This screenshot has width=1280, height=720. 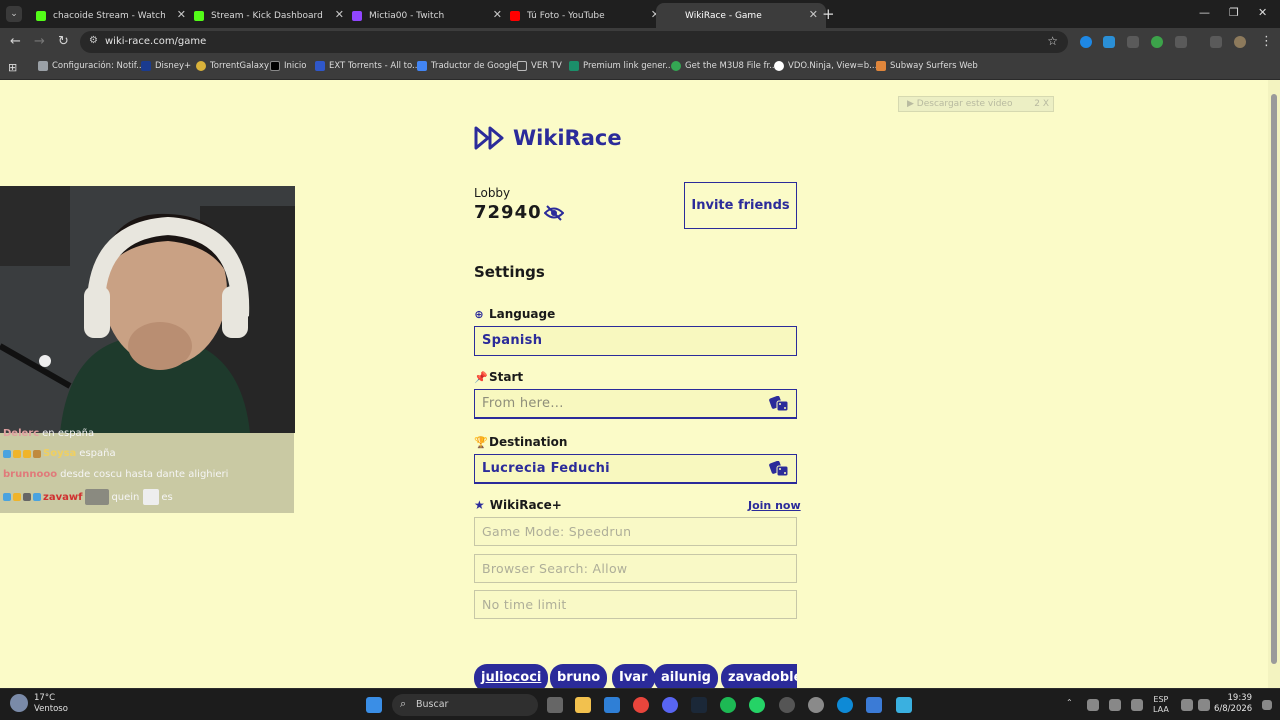 I want to click on destination-label: 🏆 Destination, so click(x=521, y=442).